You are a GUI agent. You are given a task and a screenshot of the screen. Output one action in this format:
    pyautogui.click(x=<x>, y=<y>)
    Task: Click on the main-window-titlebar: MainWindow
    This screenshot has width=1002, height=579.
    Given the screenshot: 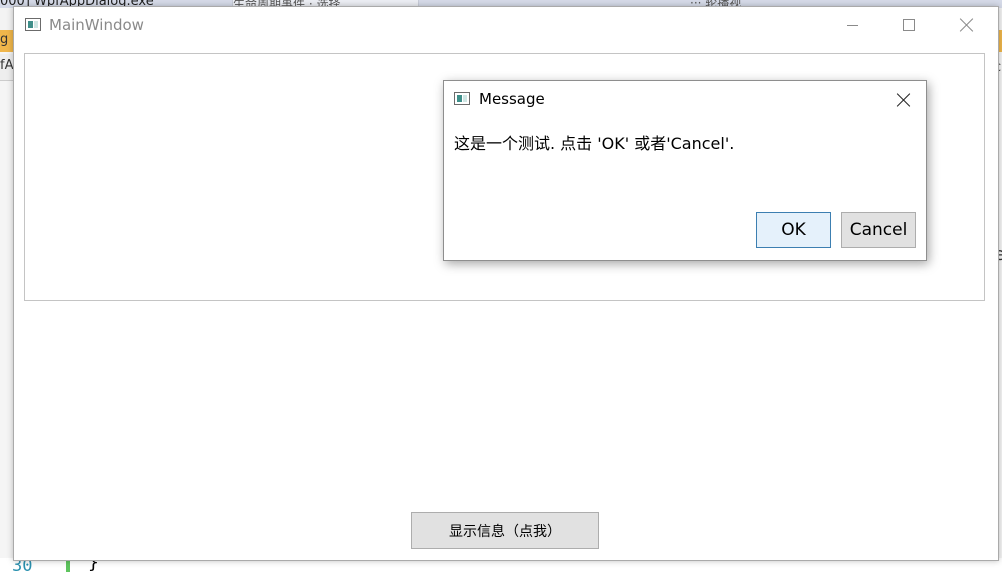 What is the action you would take?
    pyautogui.click(x=506, y=25)
    